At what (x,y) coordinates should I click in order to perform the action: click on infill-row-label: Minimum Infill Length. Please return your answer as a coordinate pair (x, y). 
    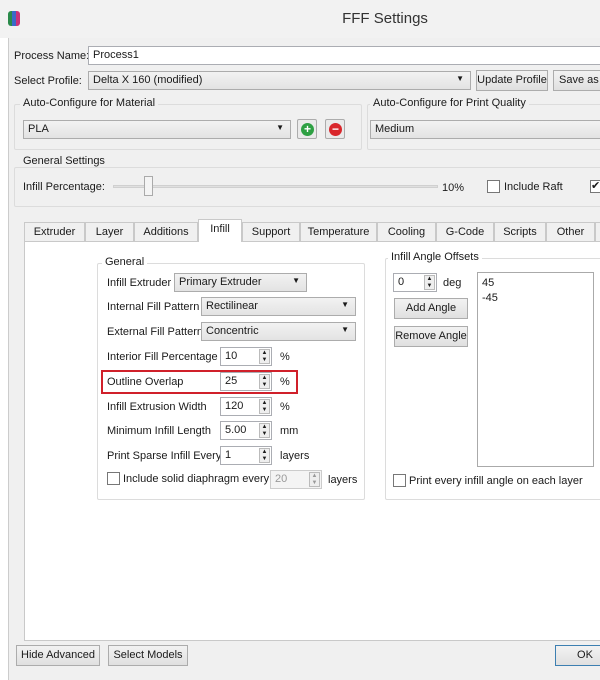
    Looking at the image, I should click on (159, 431).